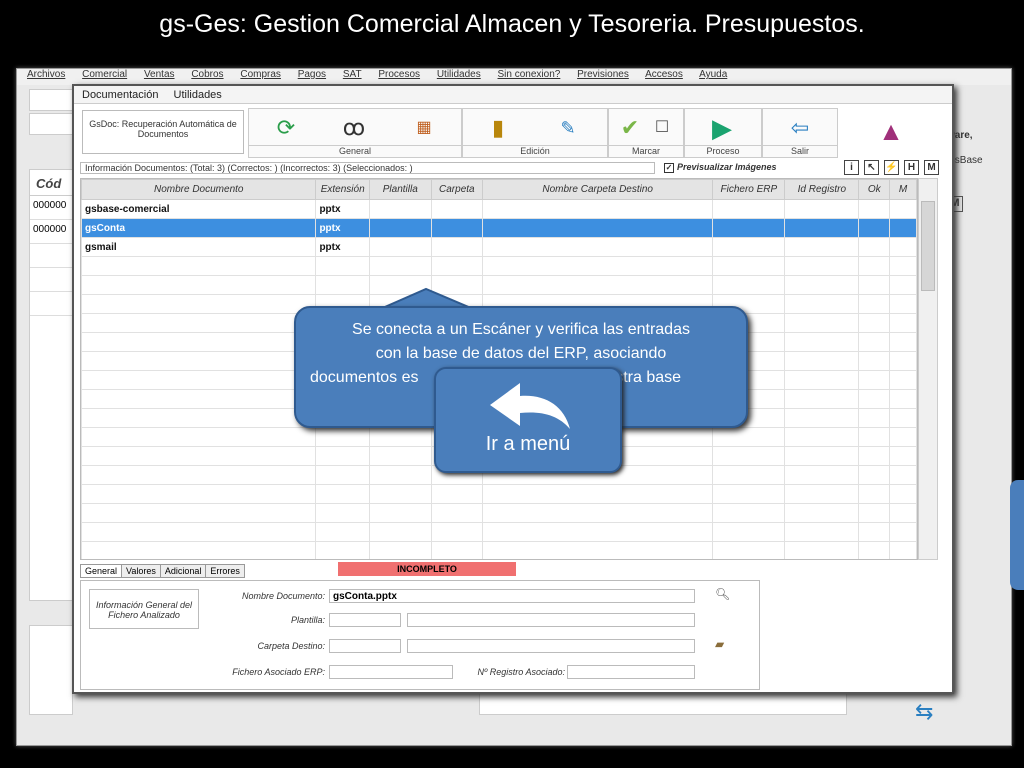  Describe the element at coordinates (499, 228) in the screenshot. I see `table-row: gsConta pptx` at that location.